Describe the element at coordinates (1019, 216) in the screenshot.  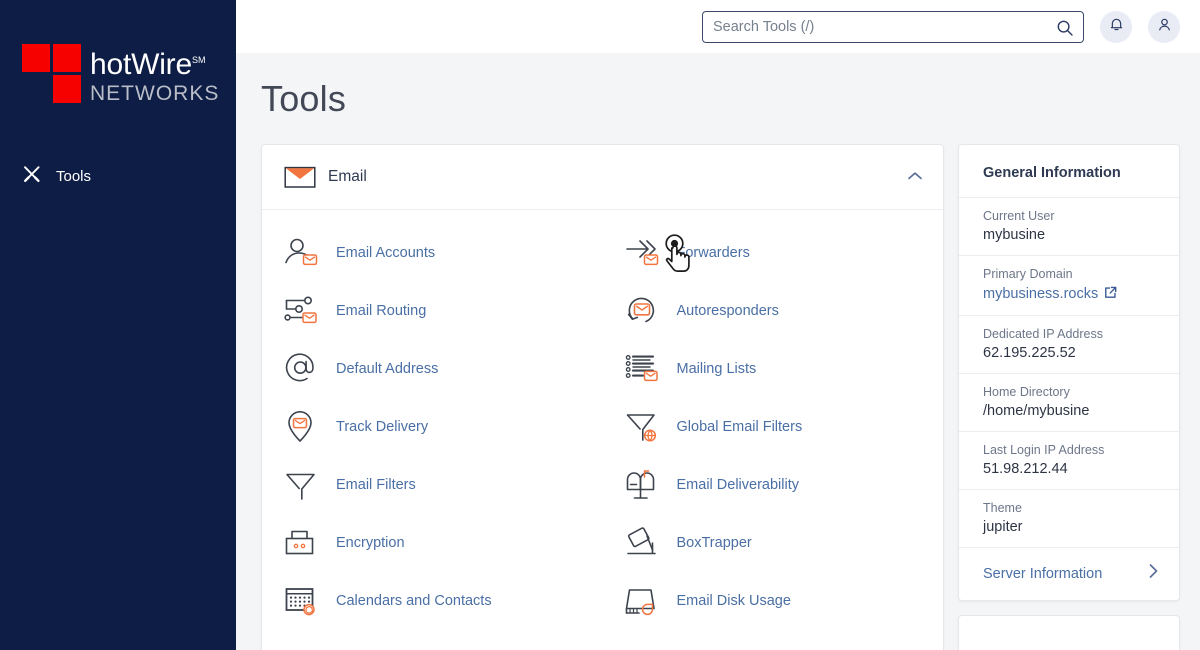
I see `info-label: Current User` at that location.